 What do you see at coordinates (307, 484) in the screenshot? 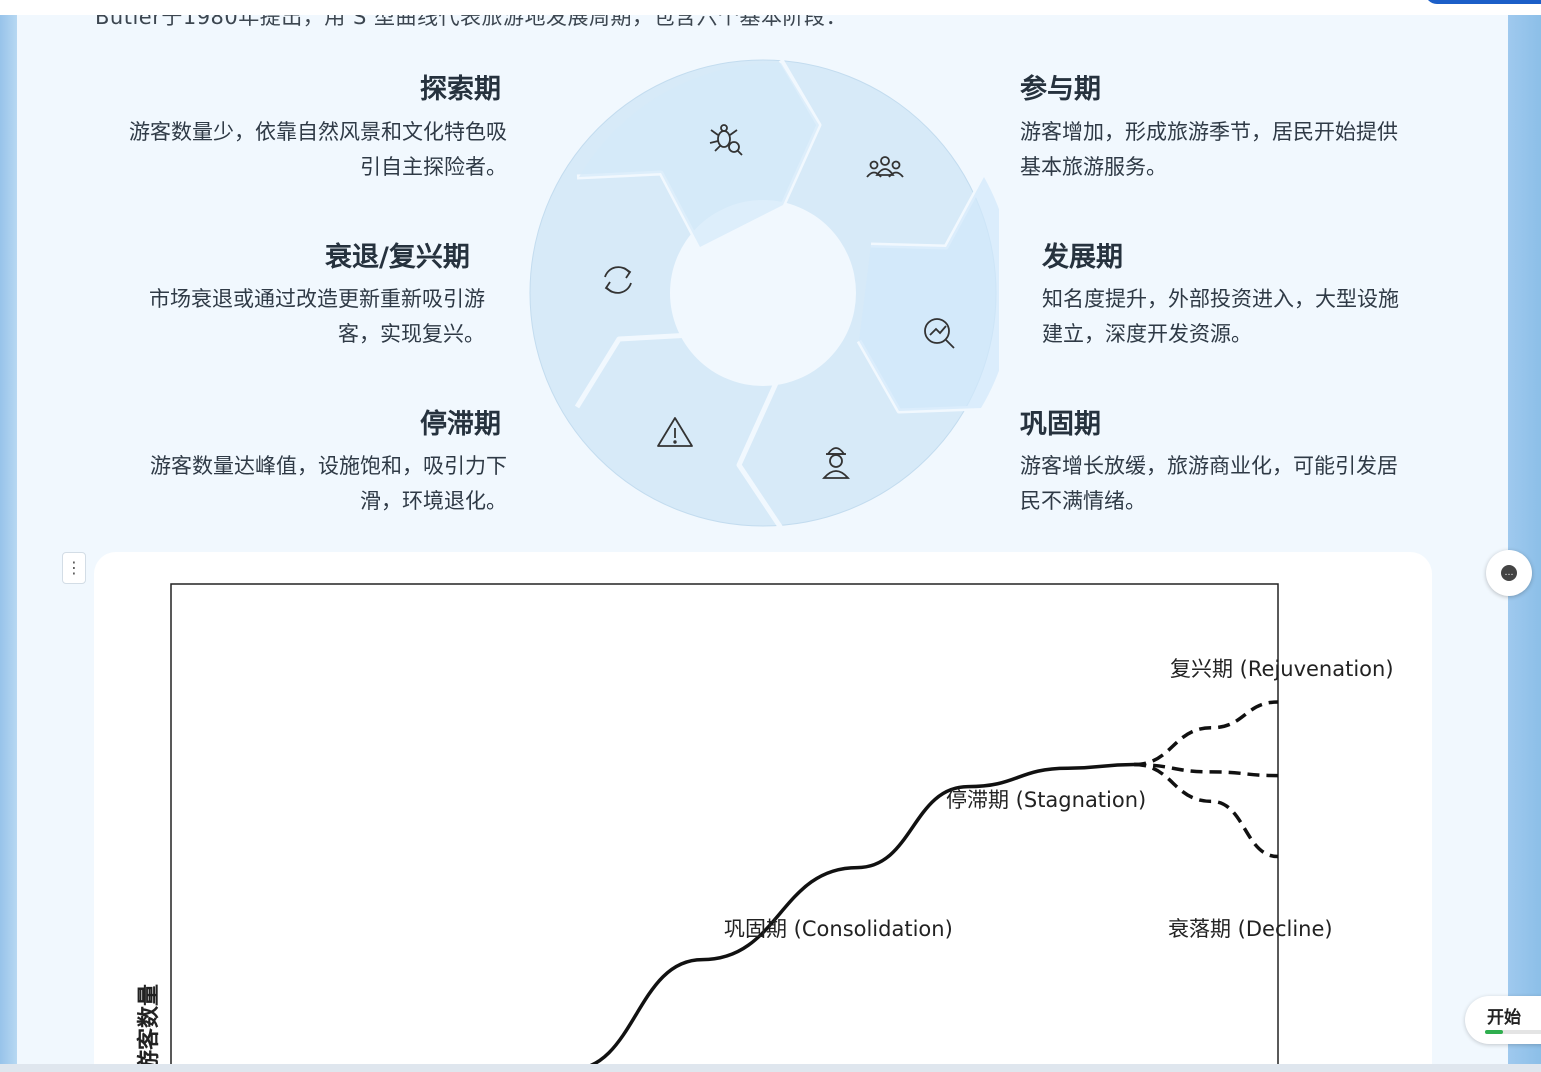
I see `stage-desc-stagnation: 游客数量达峰值，设施饱和，吸引力下 滑，环境退化。` at bounding box center [307, 484].